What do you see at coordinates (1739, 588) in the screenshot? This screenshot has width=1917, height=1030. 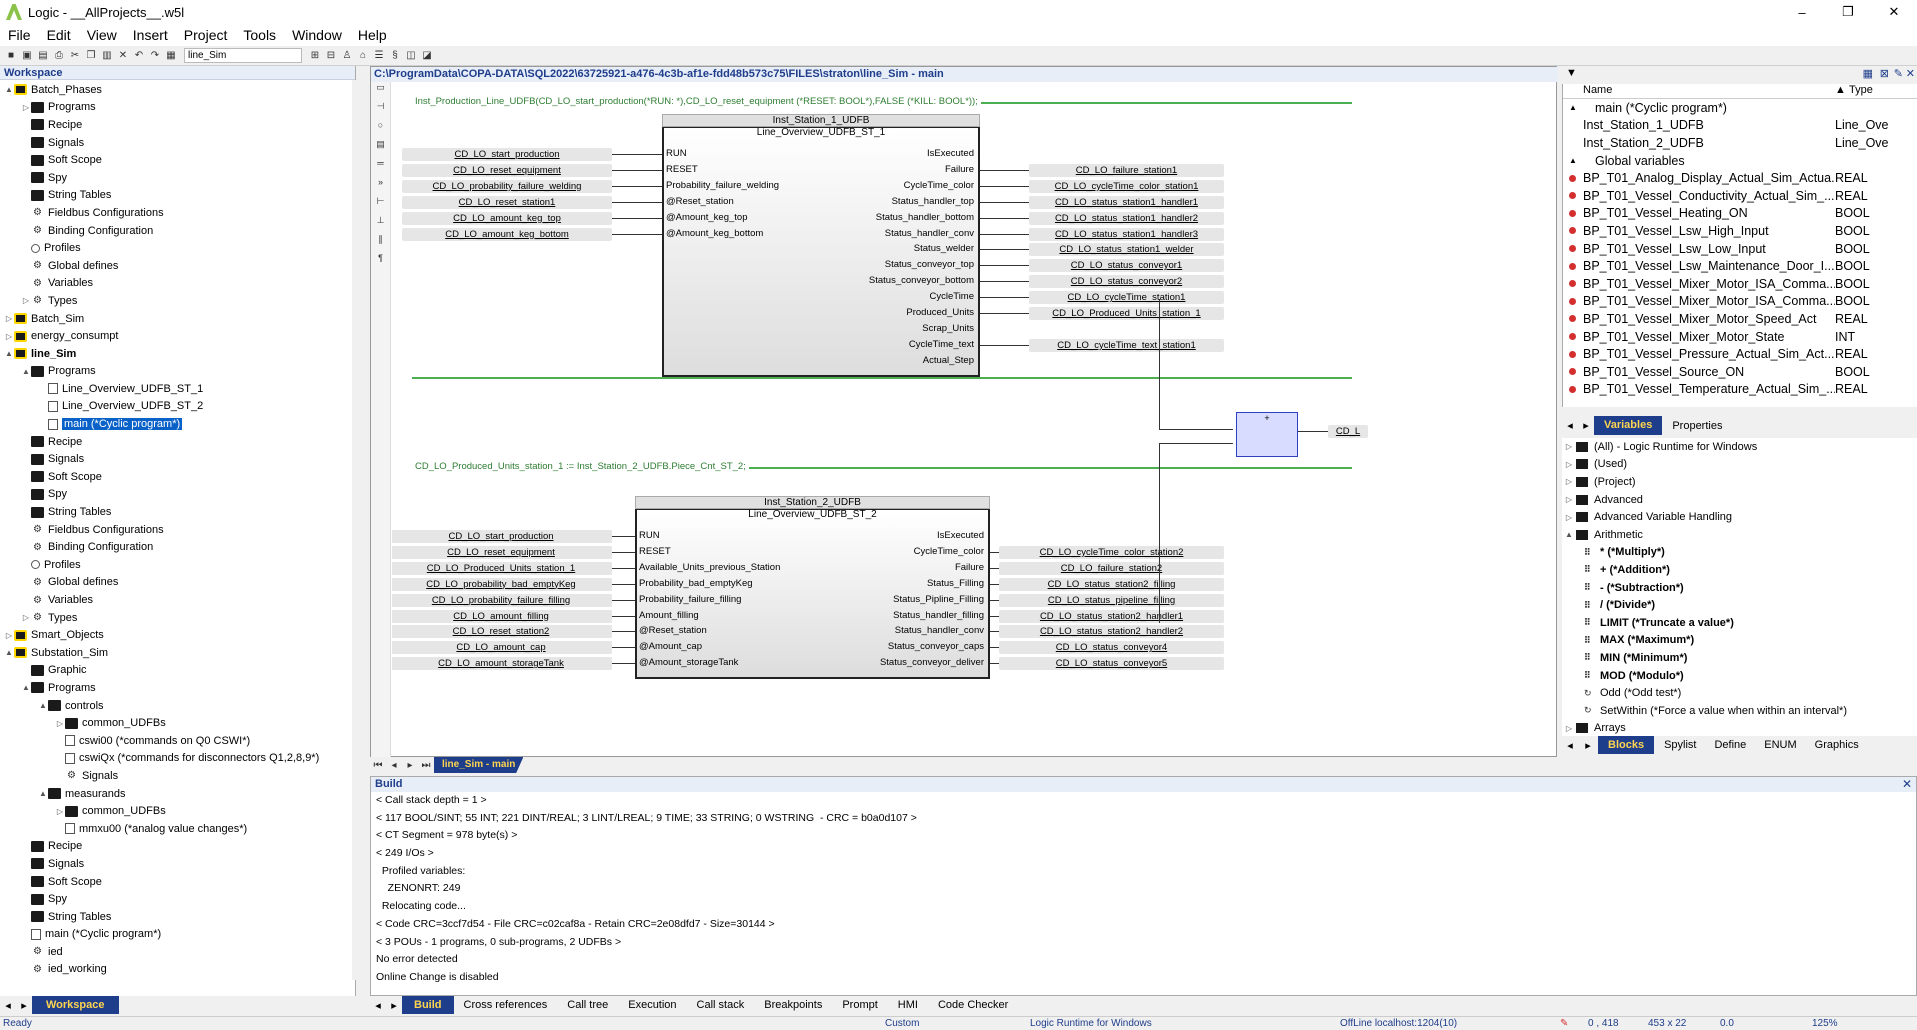 I see `library-item: ⠿ - (*Subtraction*)` at bounding box center [1739, 588].